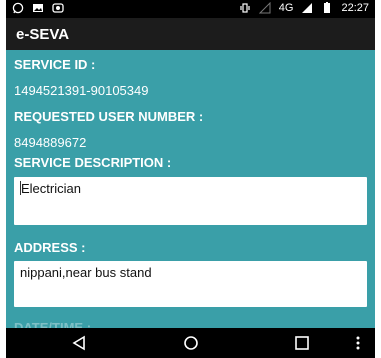  Describe the element at coordinates (86, 272) in the screenshot. I see `address-value: nippani,near bus stand` at that location.